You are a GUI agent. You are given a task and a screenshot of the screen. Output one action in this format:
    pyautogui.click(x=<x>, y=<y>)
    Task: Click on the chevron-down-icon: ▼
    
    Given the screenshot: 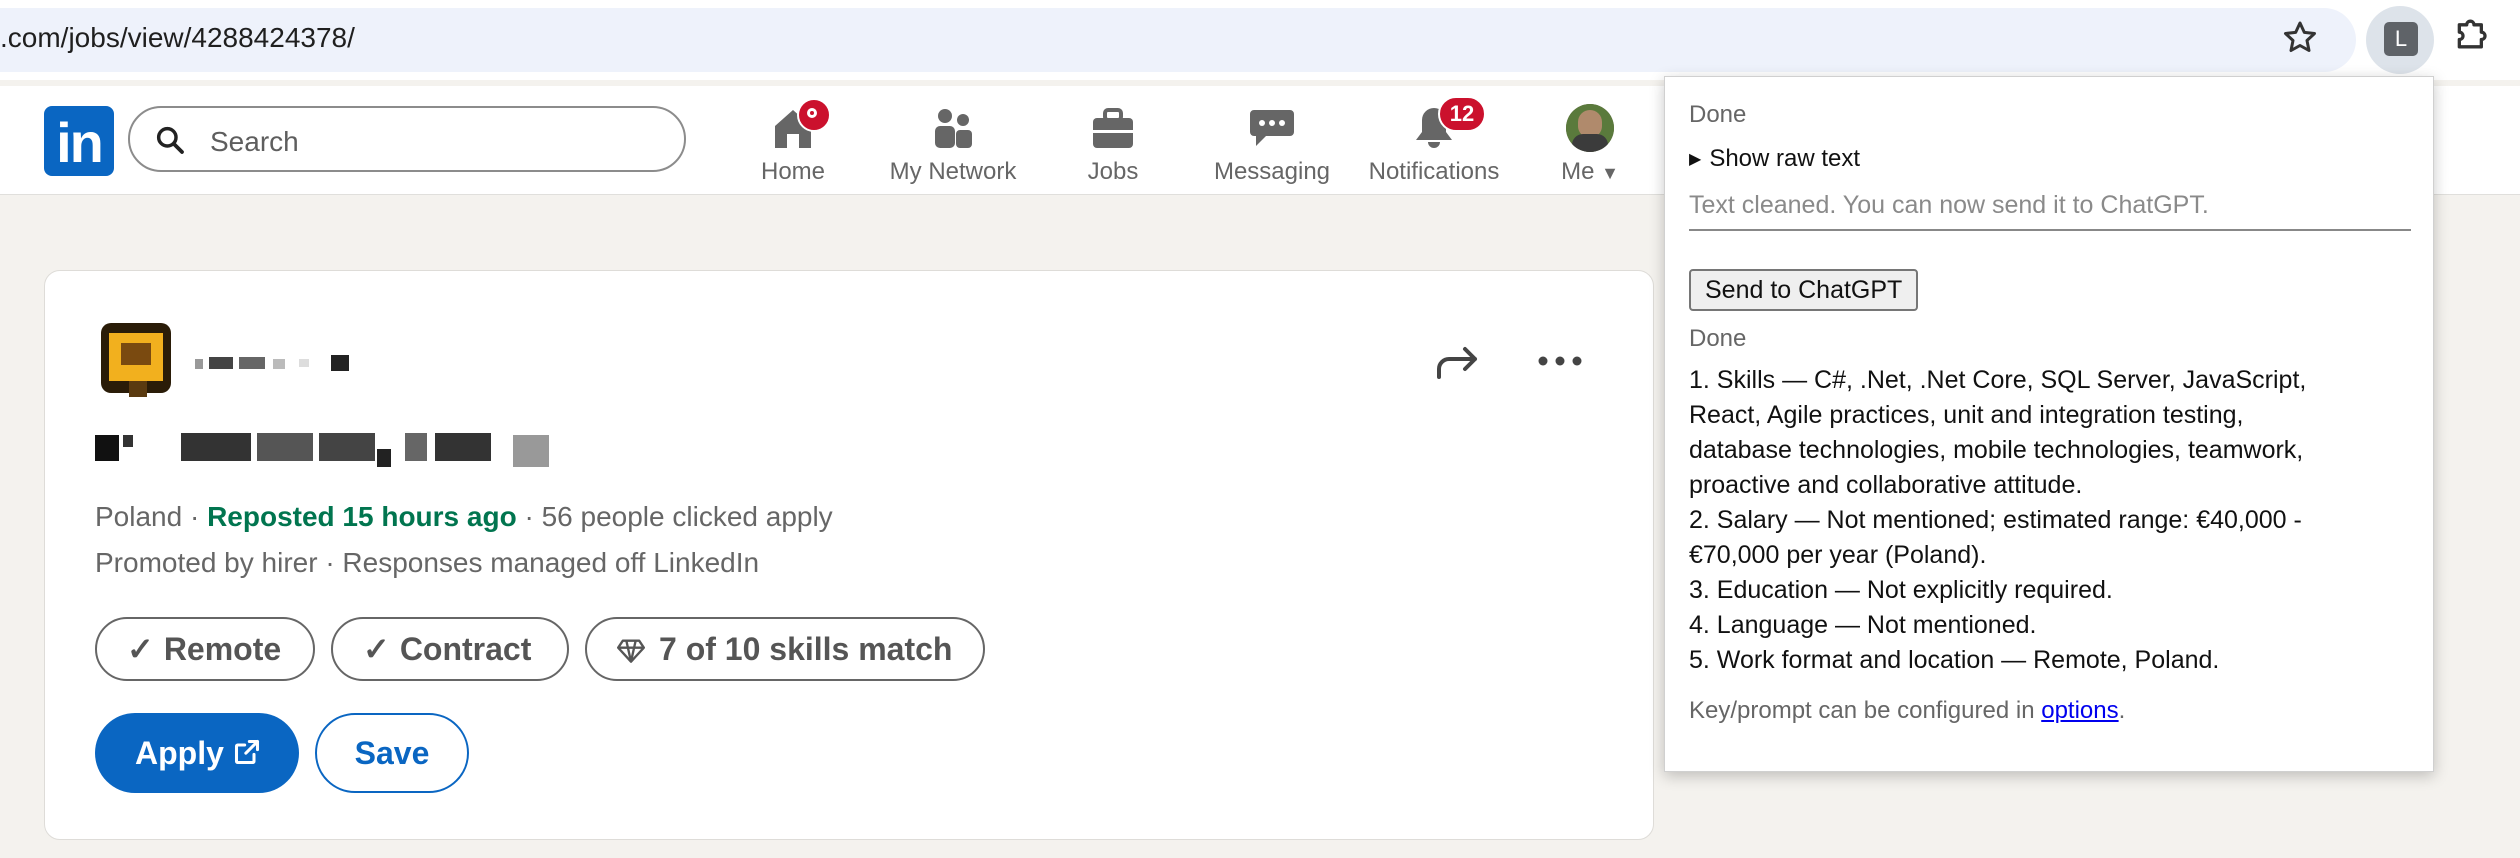 What is the action you would take?
    pyautogui.click(x=1610, y=173)
    